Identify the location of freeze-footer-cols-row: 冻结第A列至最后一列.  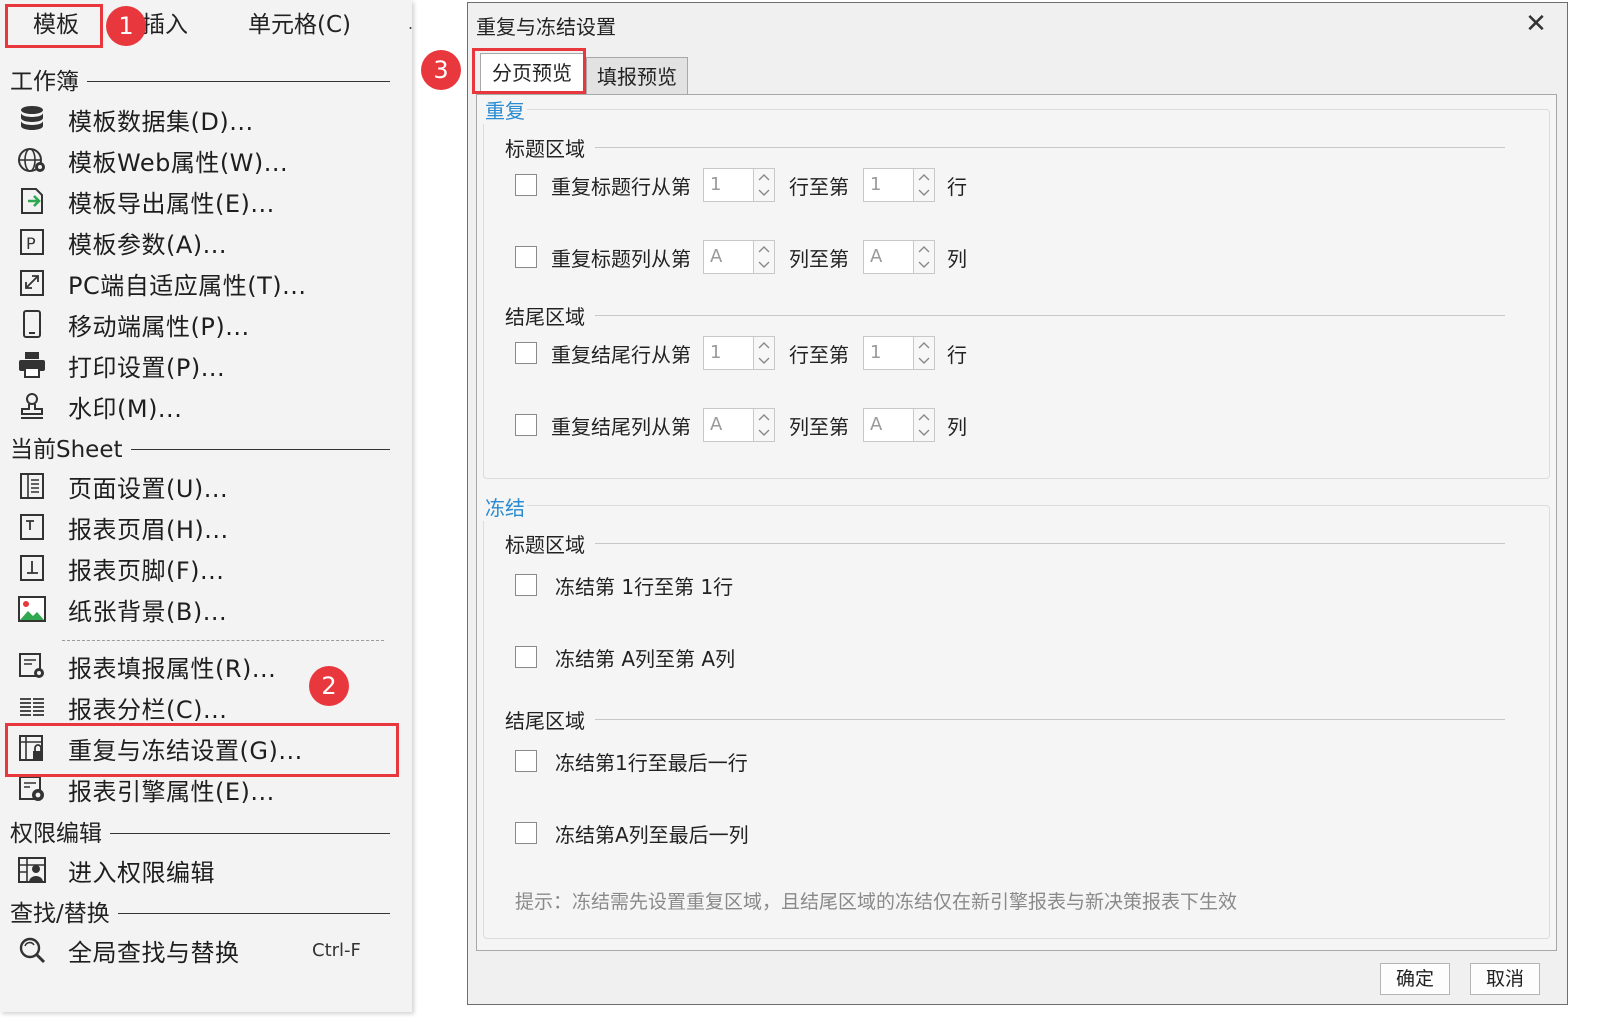
(632, 833).